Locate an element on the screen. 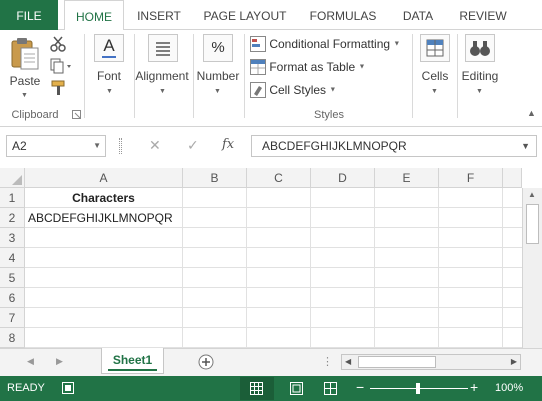  row-header-7: 7 is located at coordinates (12, 318).